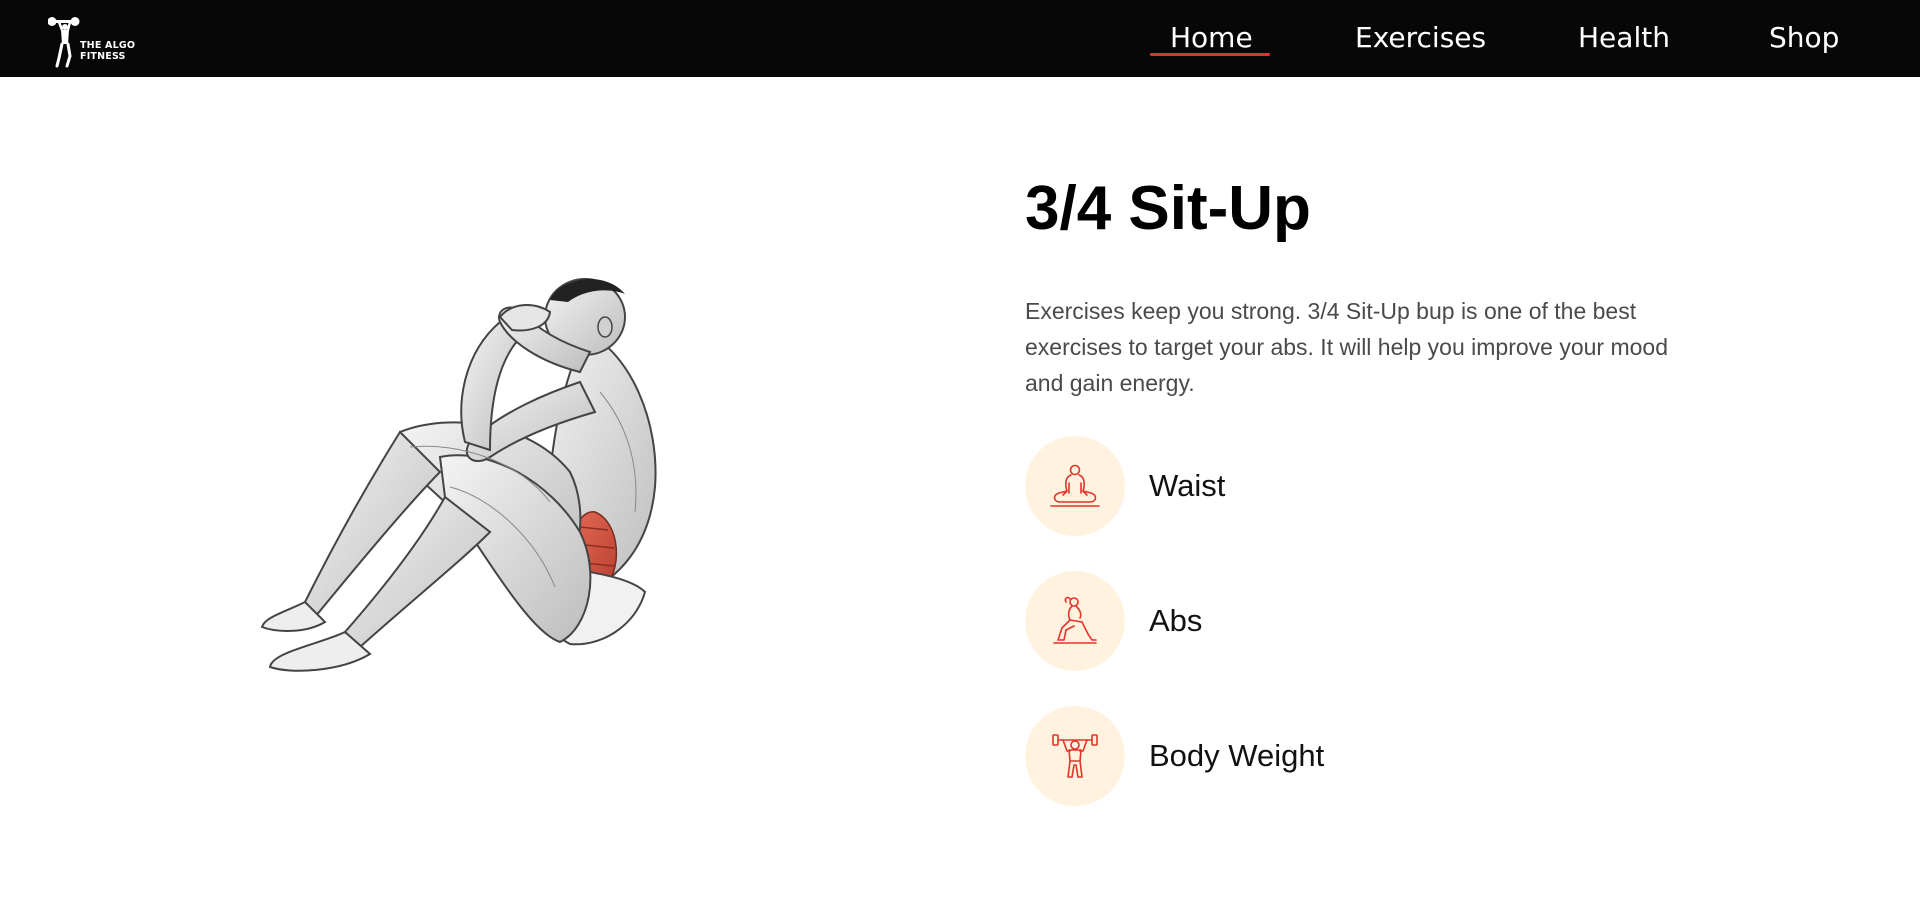 Image resolution: width=1920 pixels, height=911 pixels. Describe the element at coordinates (485, 482) in the screenshot. I see `exercise-illustration` at that location.